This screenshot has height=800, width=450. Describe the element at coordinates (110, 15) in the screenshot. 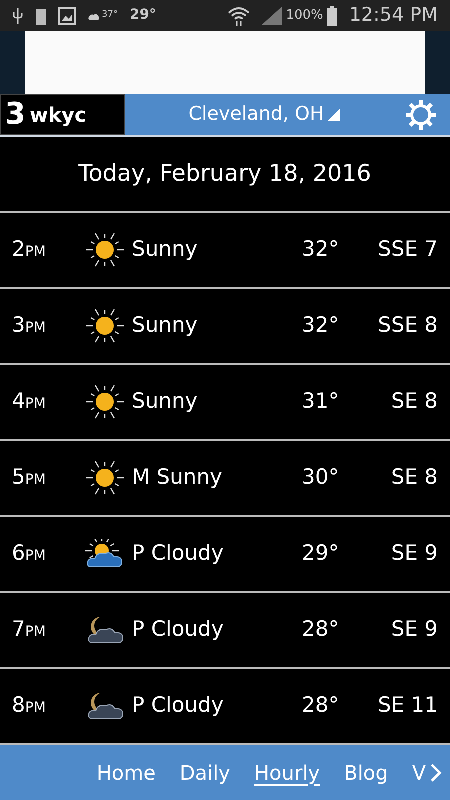

I see `weather-temp: 37°` at that location.